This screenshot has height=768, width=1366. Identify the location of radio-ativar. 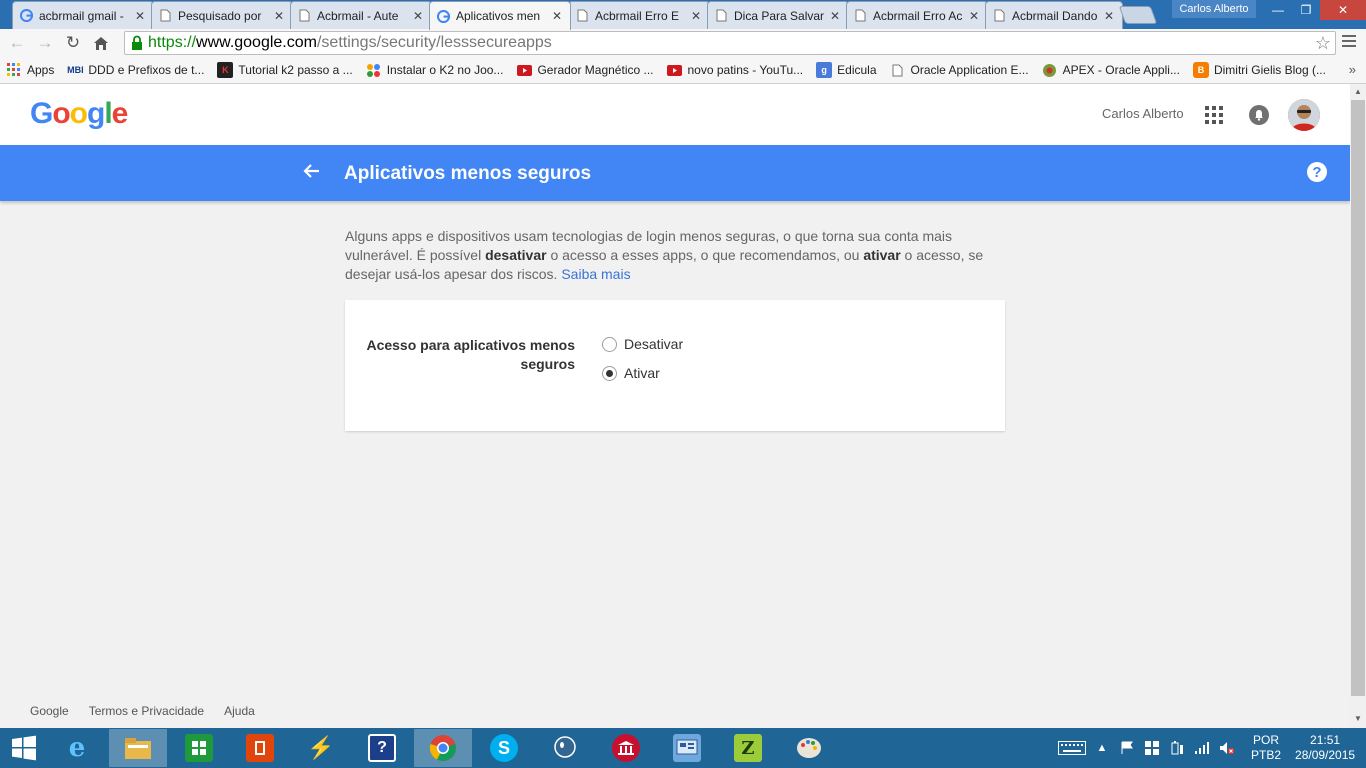
(609, 373).